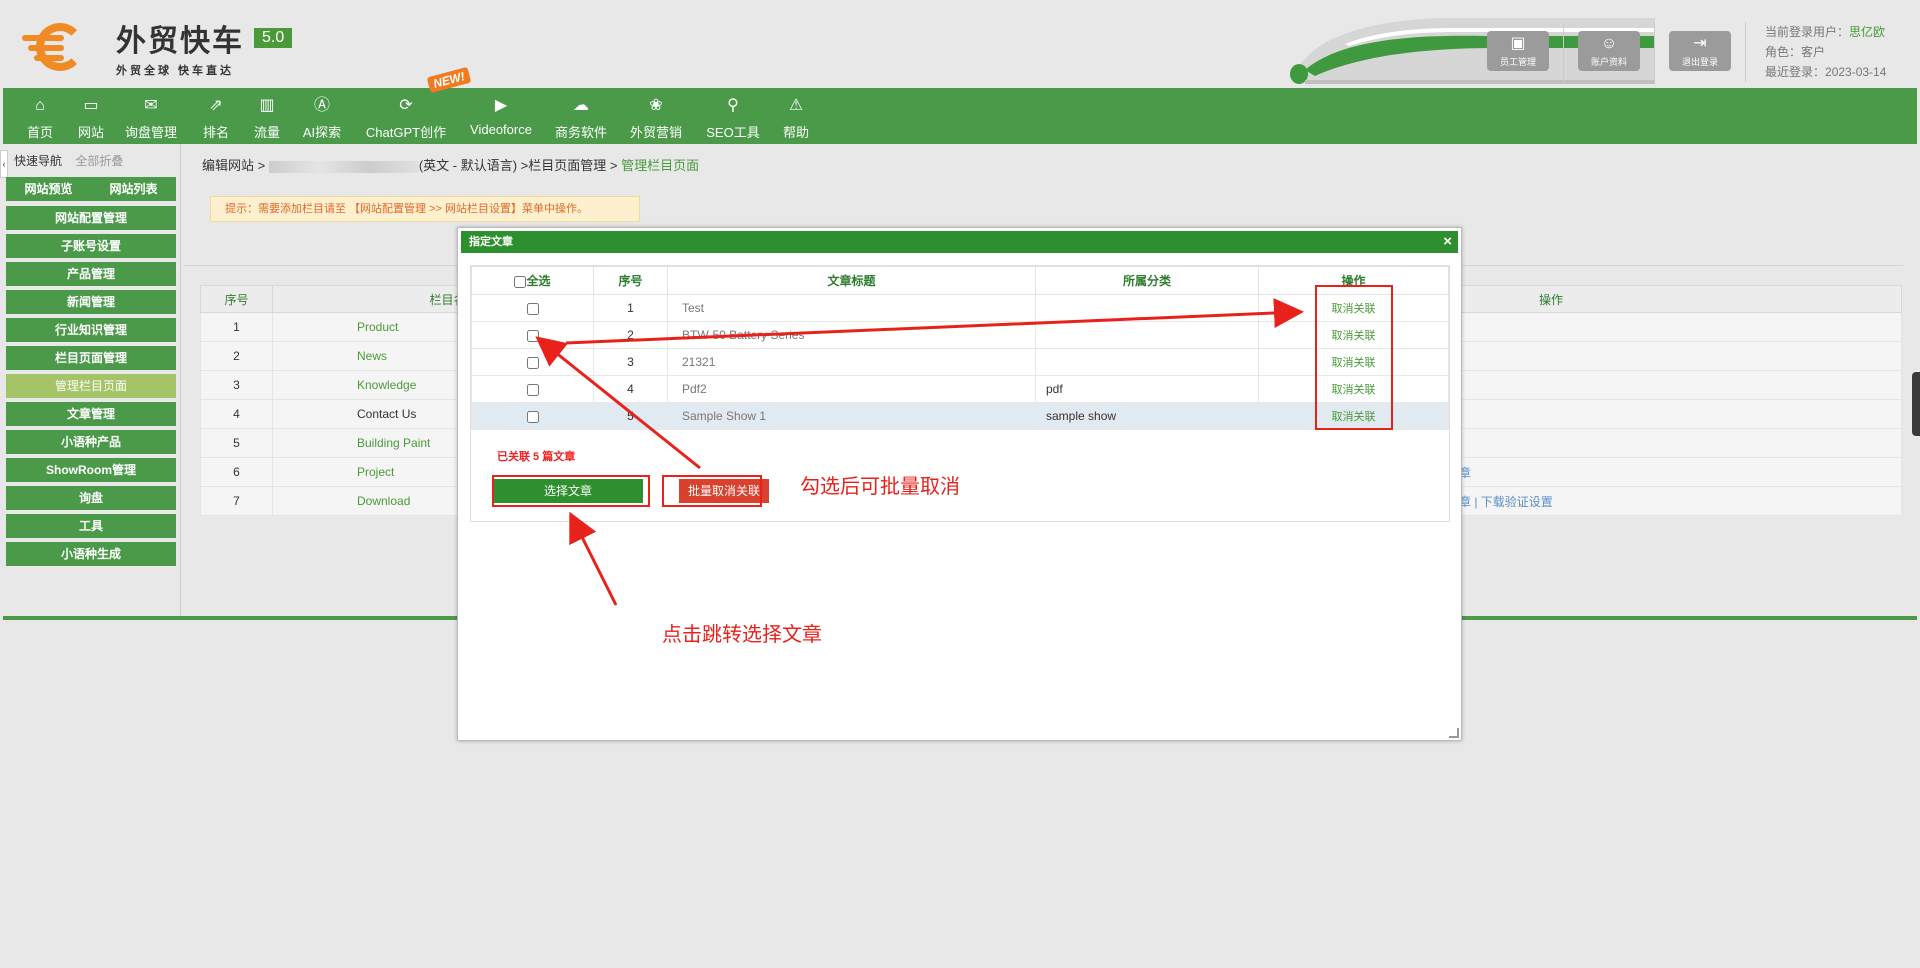 This screenshot has height=968, width=1920. What do you see at coordinates (91, 358) in the screenshot?
I see `sidebar-item-column-pages: 栏目页面管理` at bounding box center [91, 358].